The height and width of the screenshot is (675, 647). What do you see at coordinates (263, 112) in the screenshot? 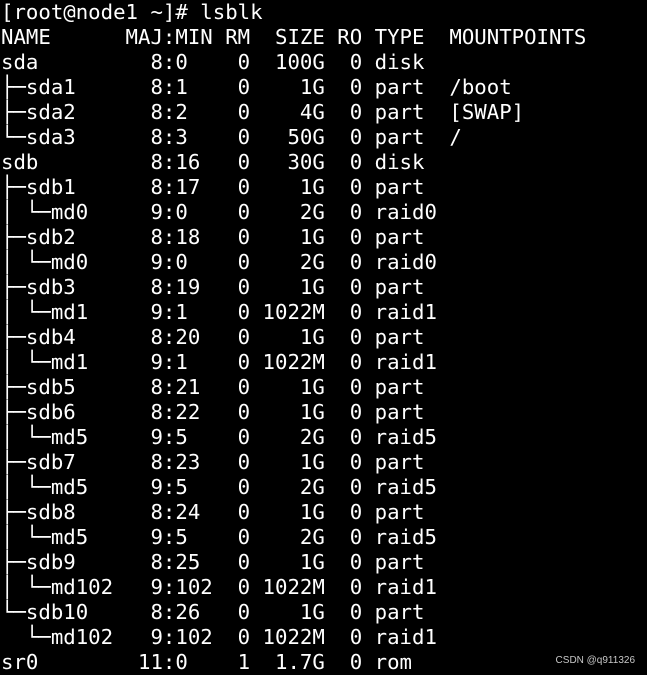
I see `device-row-sda2: ├─sda2 8:2 0 4G 0 part [SWAP]` at bounding box center [263, 112].